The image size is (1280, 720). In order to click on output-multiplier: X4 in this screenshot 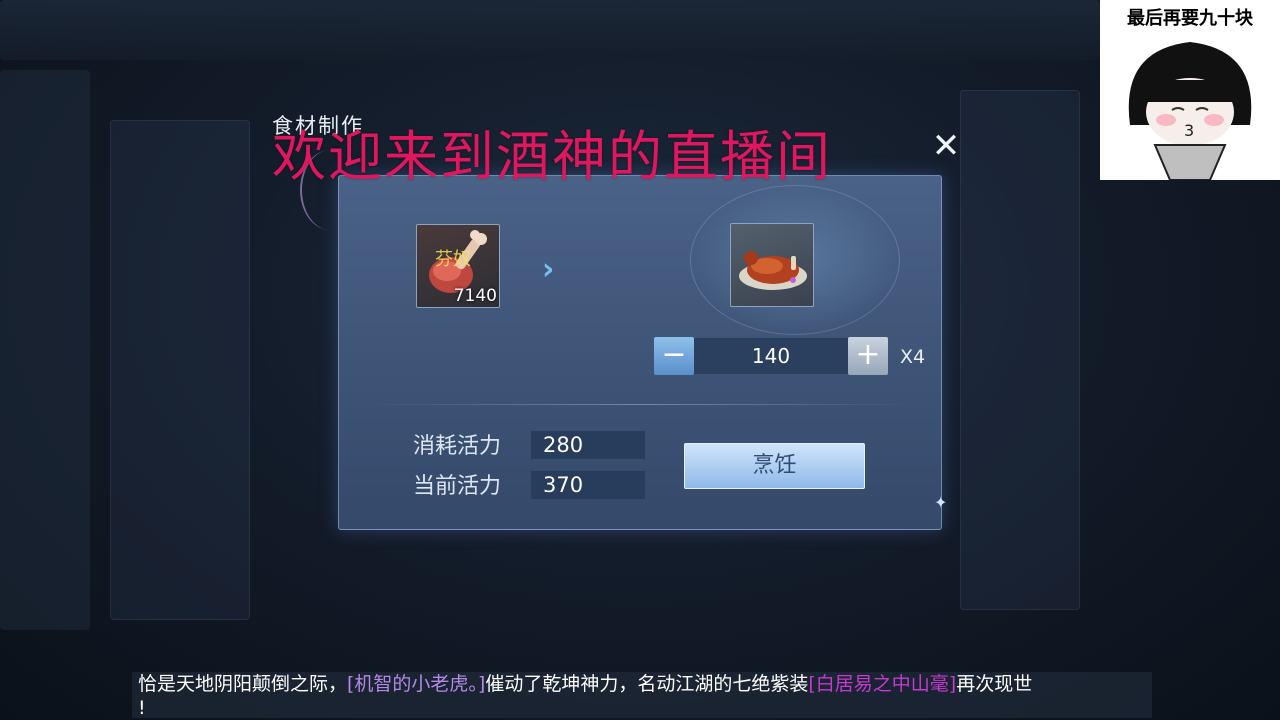, I will do `click(913, 357)`.